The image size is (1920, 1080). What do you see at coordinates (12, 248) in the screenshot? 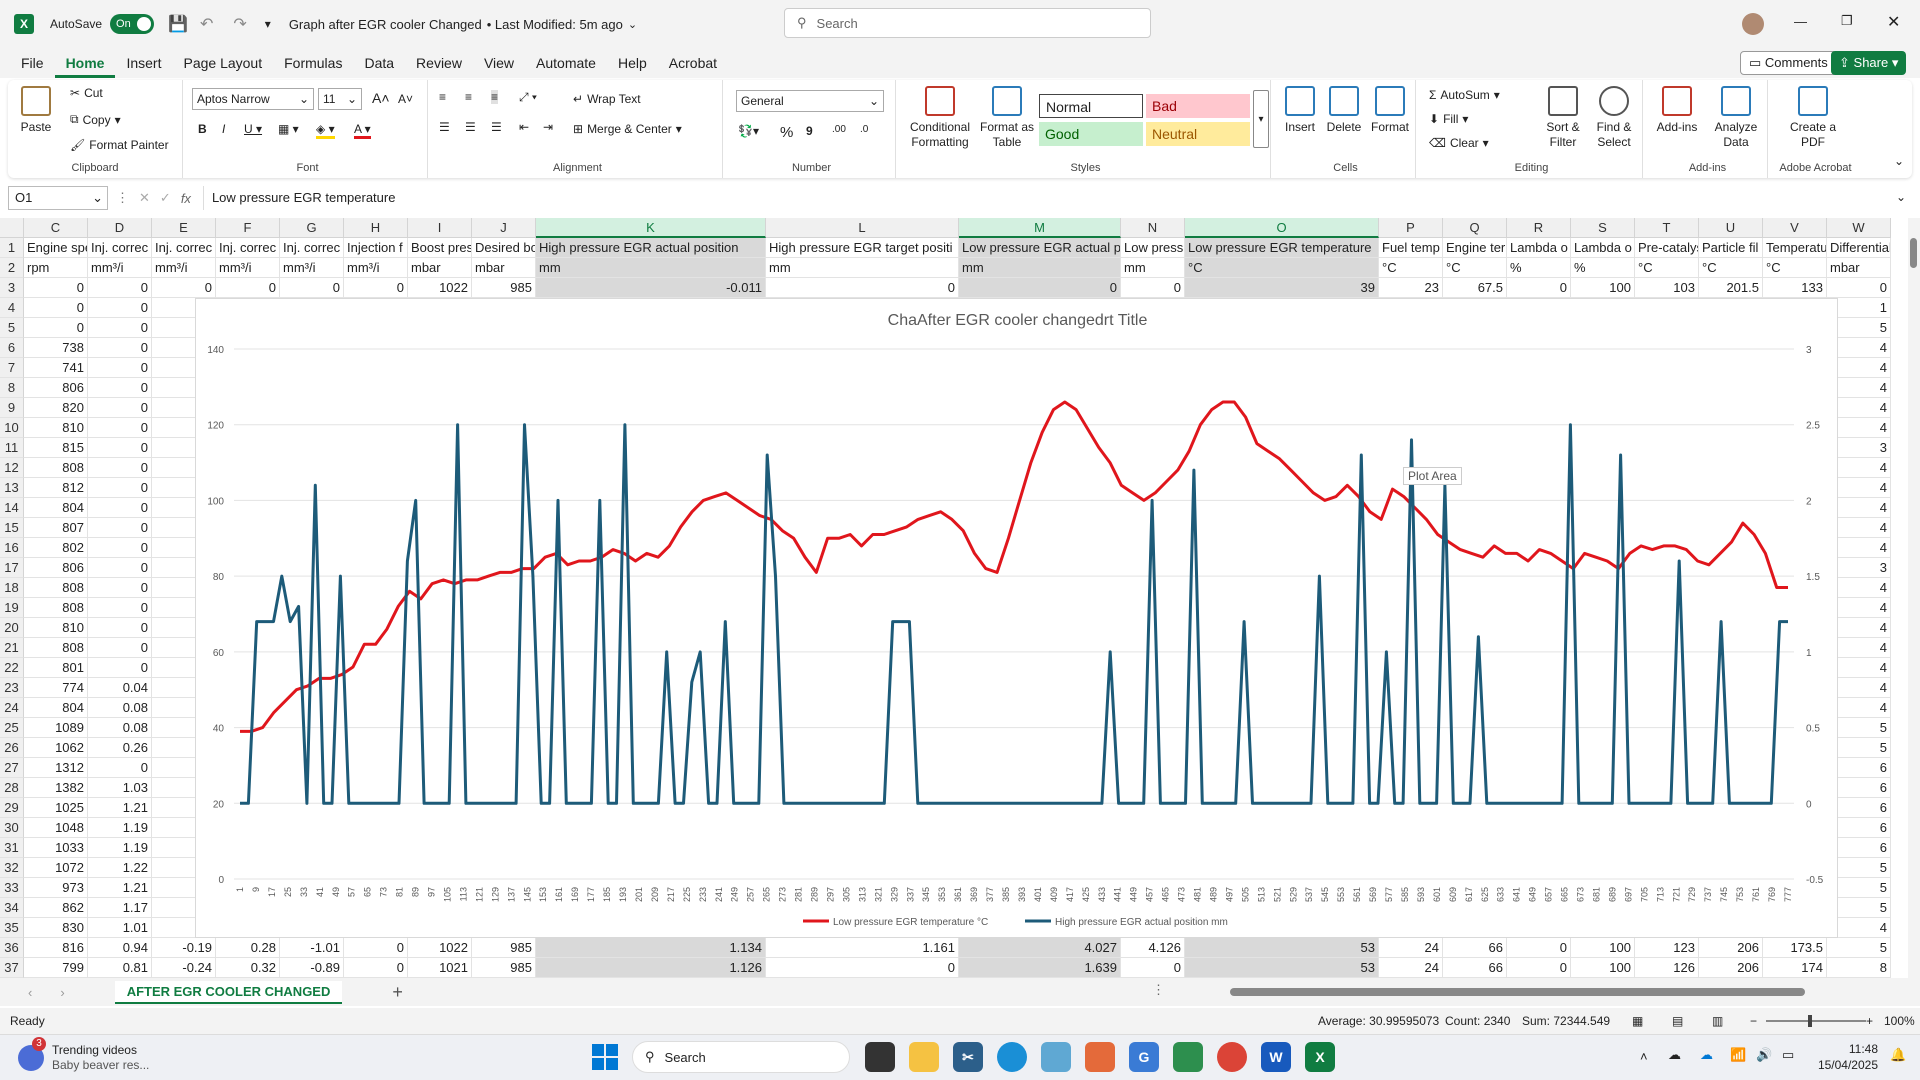
I see `row-header: 1` at bounding box center [12, 248].